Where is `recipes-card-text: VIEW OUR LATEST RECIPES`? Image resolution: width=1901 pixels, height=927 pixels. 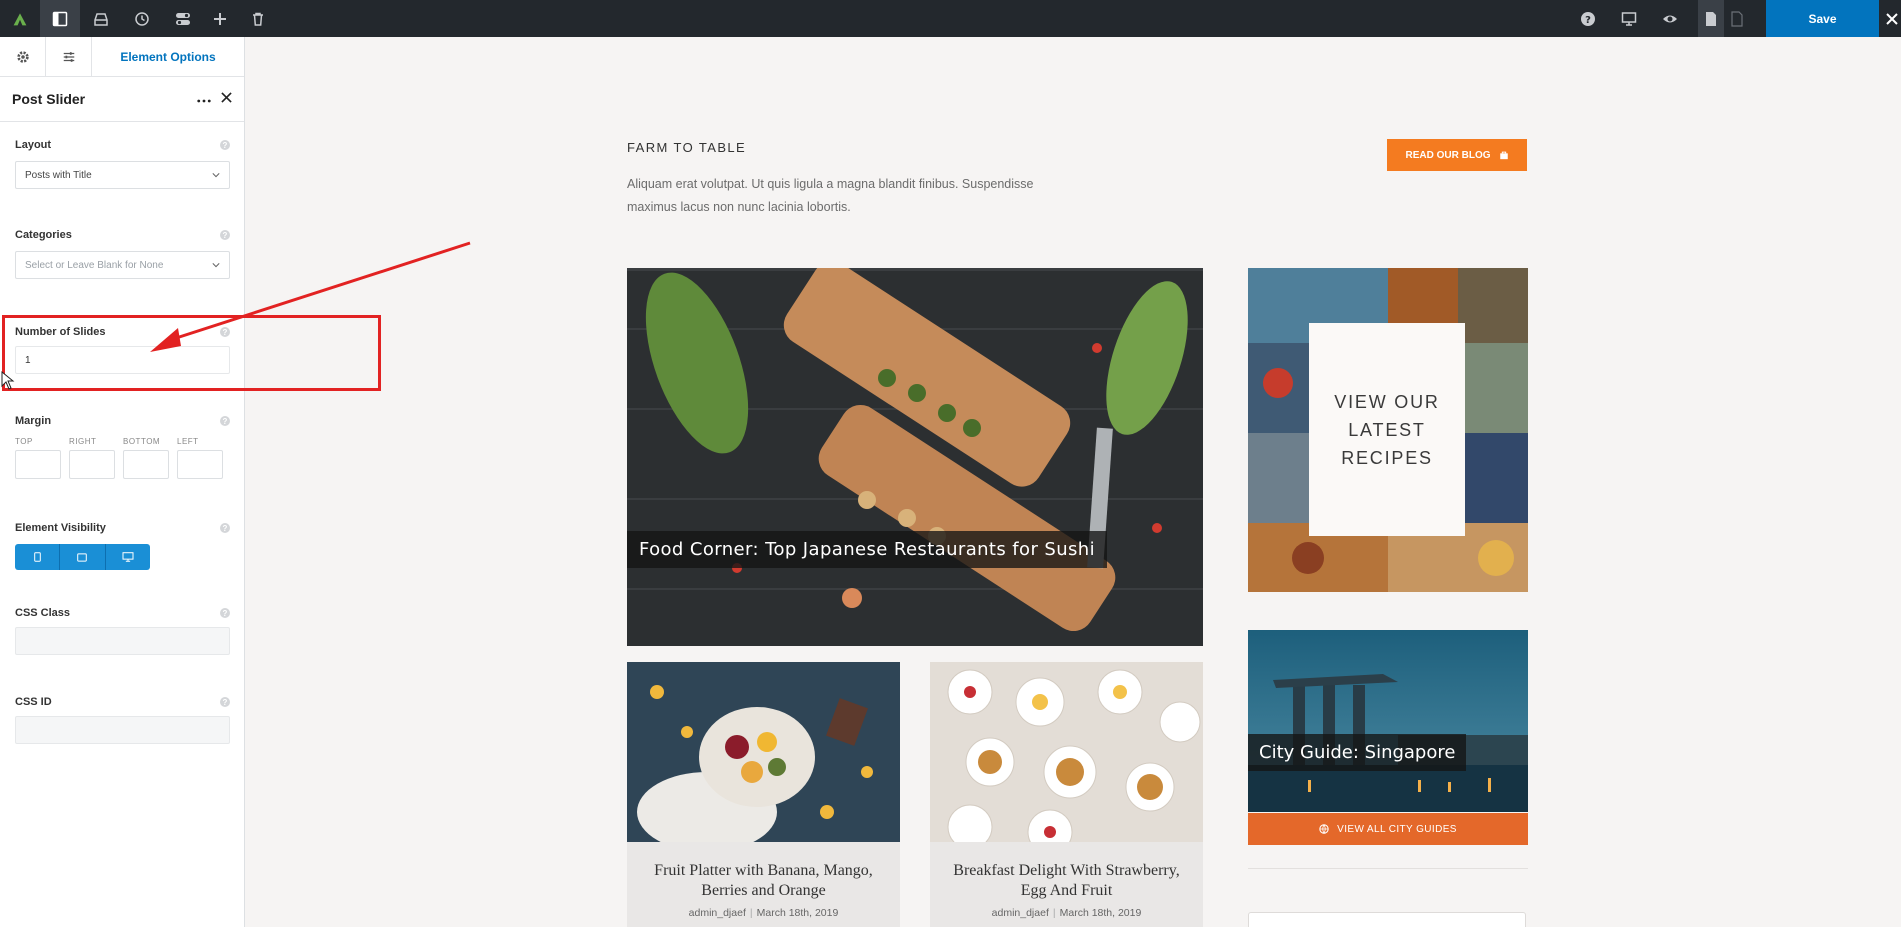 recipes-card-text: VIEW OUR LATEST RECIPES is located at coordinates (1387, 429).